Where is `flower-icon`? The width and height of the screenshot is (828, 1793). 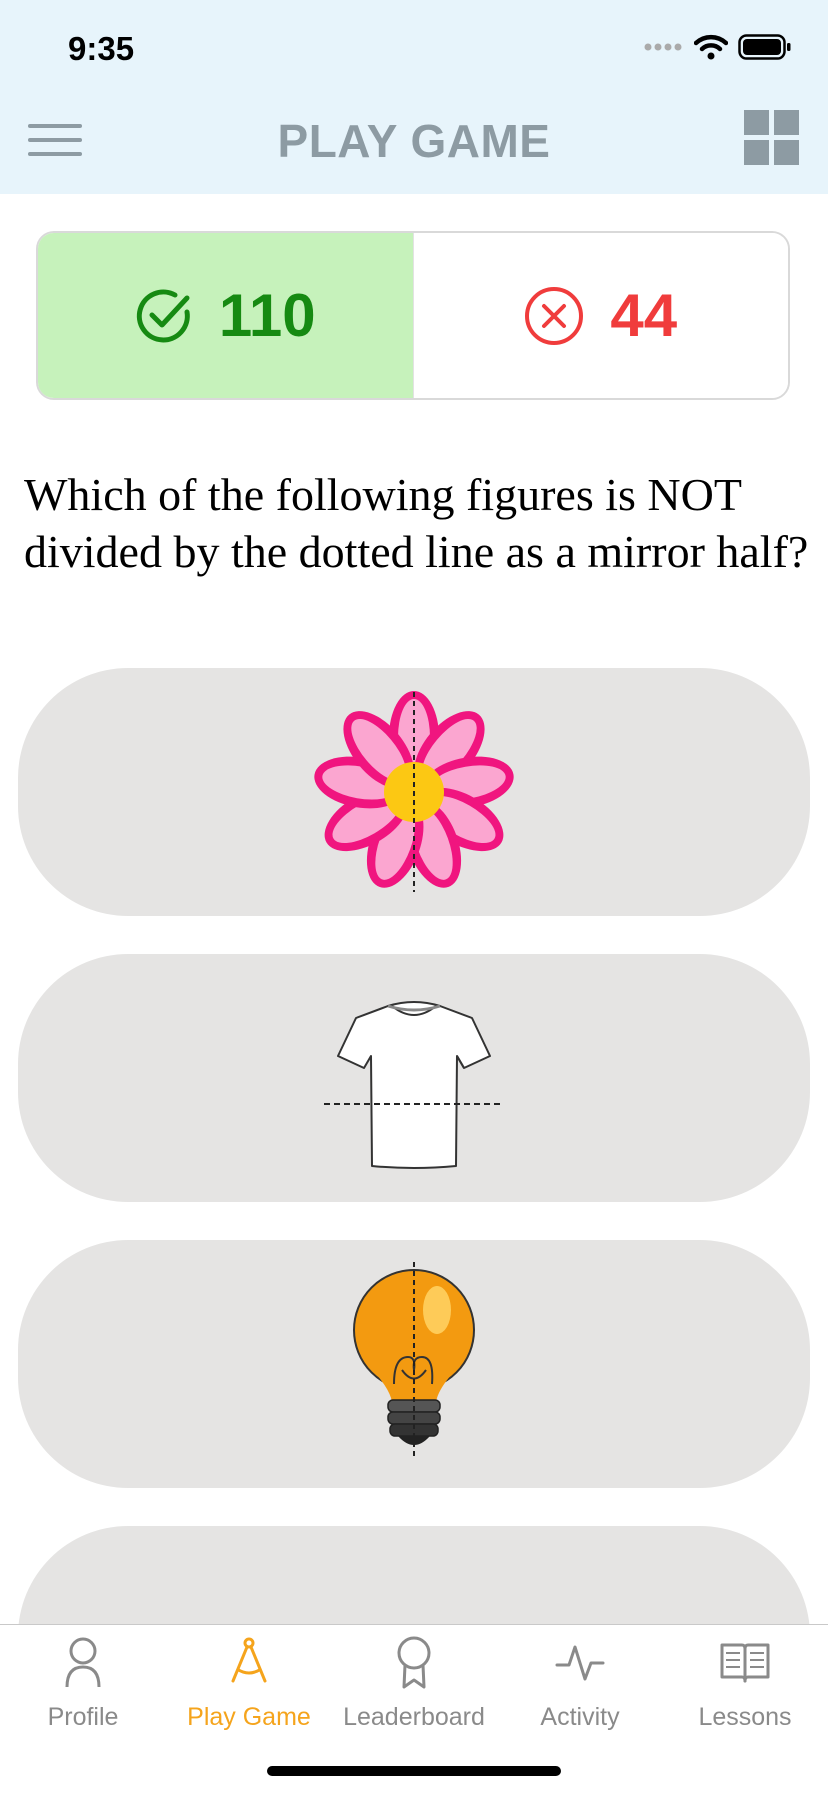 flower-icon is located at coordinates (414, 792).